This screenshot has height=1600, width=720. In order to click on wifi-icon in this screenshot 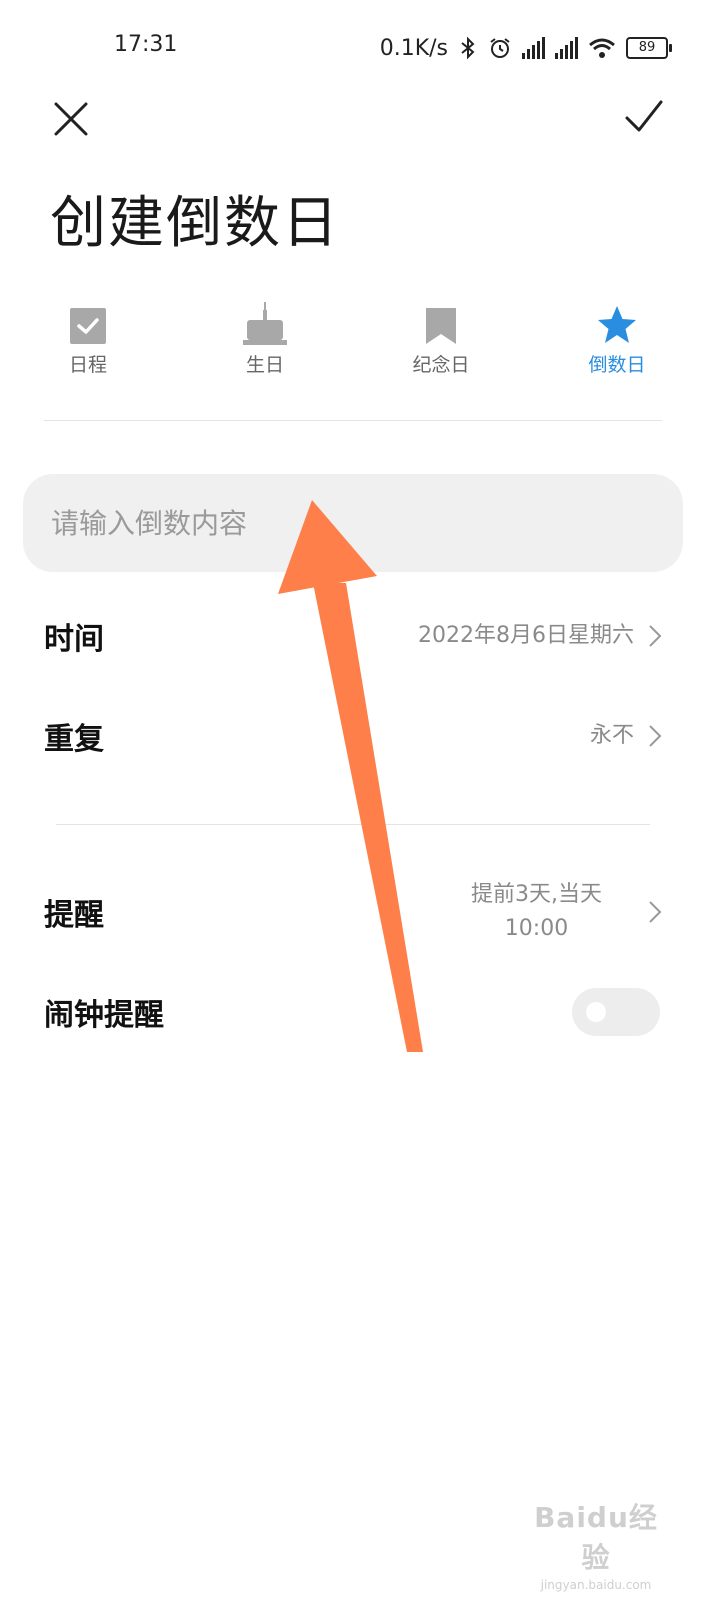, I will do `click(602, 48)`.